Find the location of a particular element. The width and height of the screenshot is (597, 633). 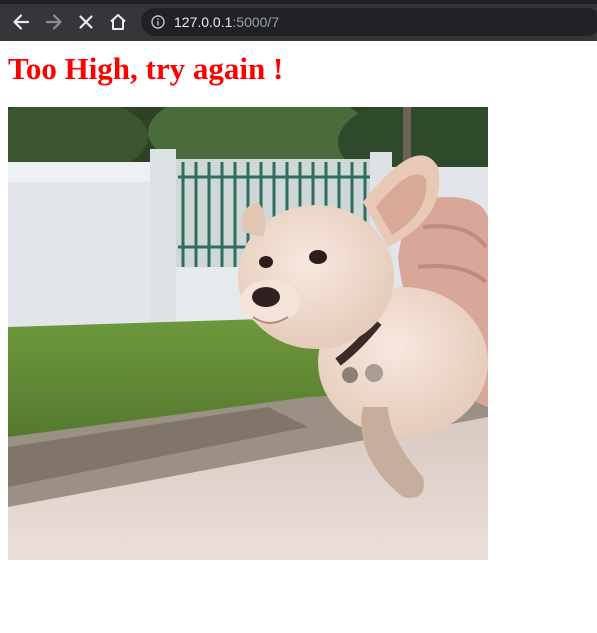

forward-button is located at coordinates (54, 22).